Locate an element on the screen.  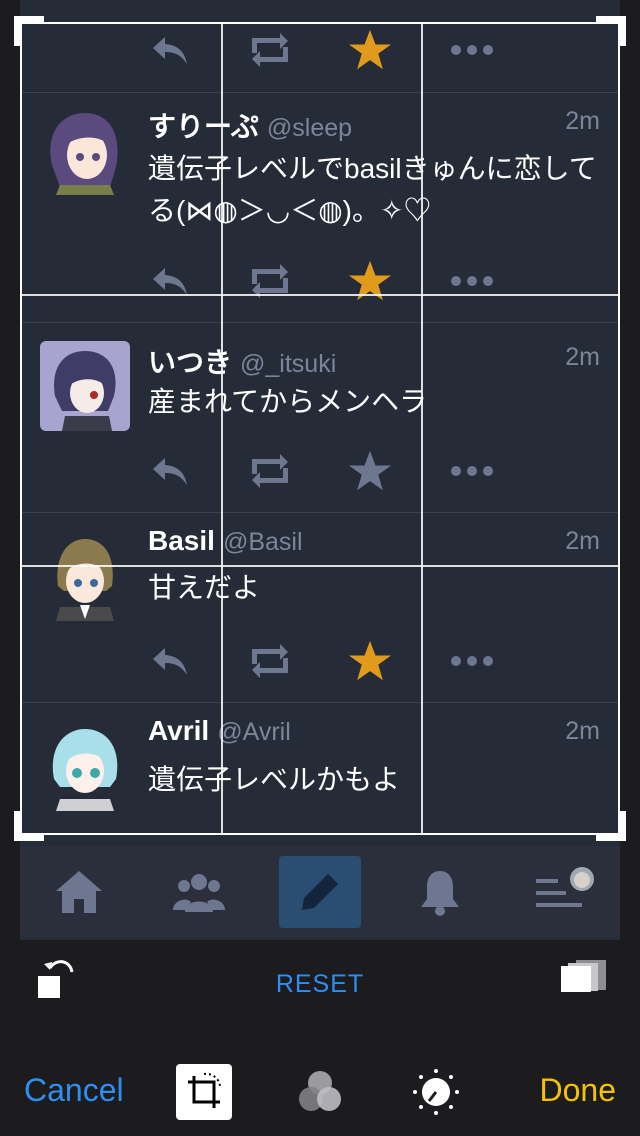
user-handle: @_itsuki is located at coordinates (288, 364).